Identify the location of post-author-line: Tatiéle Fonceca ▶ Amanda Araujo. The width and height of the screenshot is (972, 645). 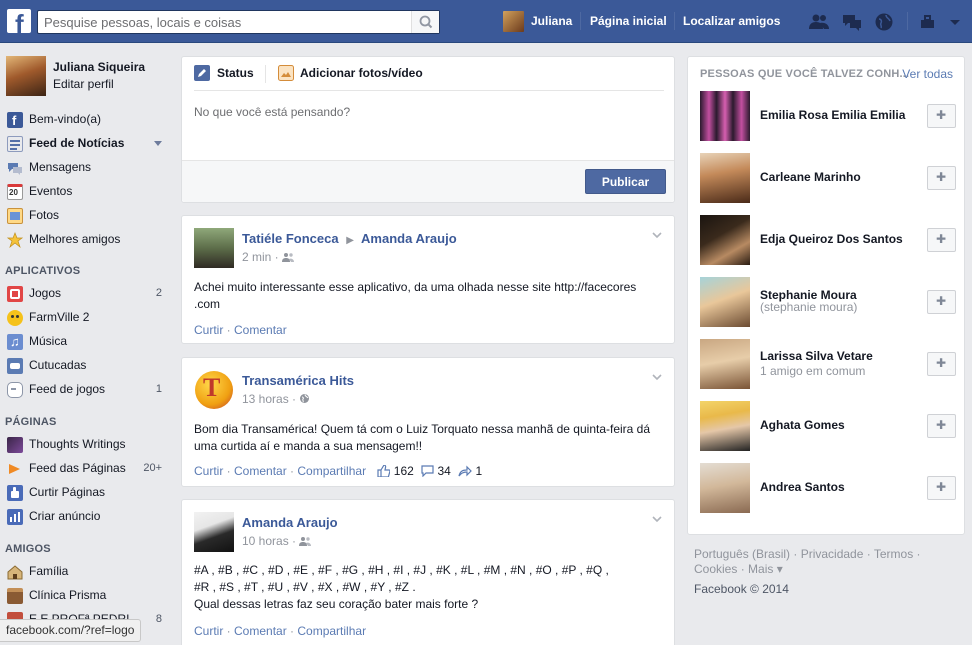
(349, 238).